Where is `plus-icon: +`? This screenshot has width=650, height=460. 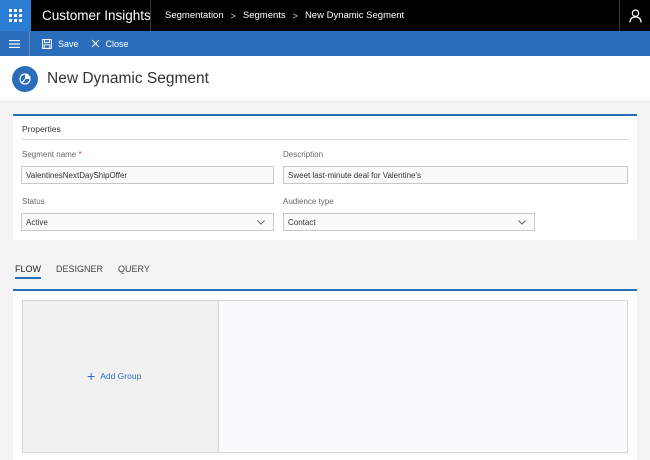 plus-icon: + is located at coordinates (91, 376).